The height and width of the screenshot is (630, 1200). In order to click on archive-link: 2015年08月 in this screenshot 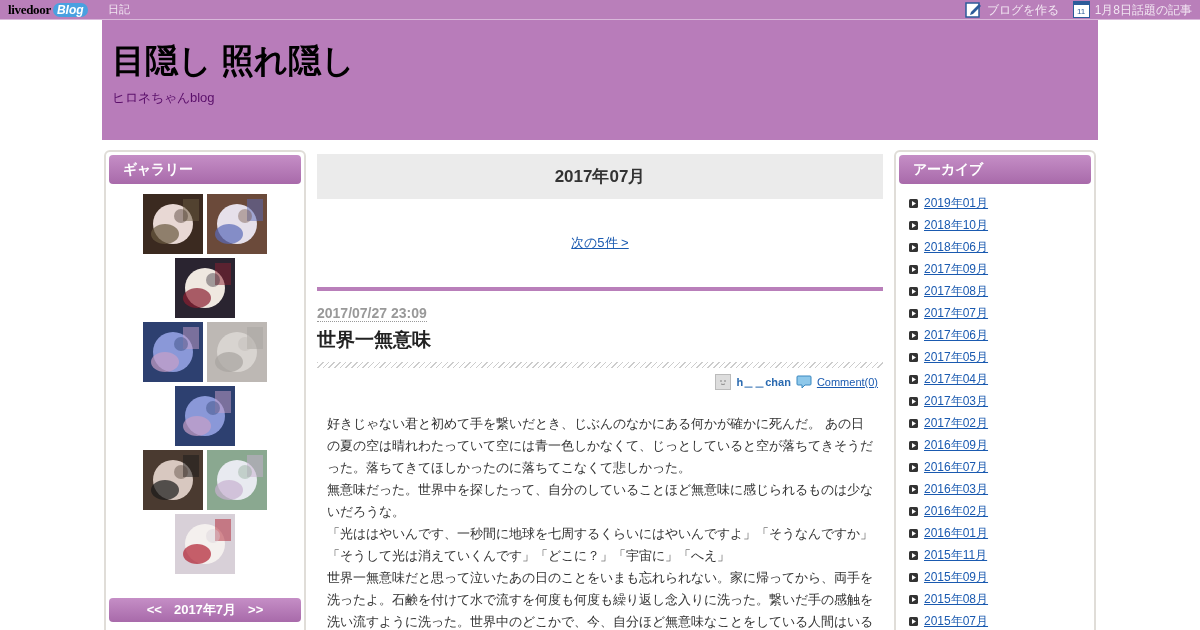, I will do `click(956, 599)`.